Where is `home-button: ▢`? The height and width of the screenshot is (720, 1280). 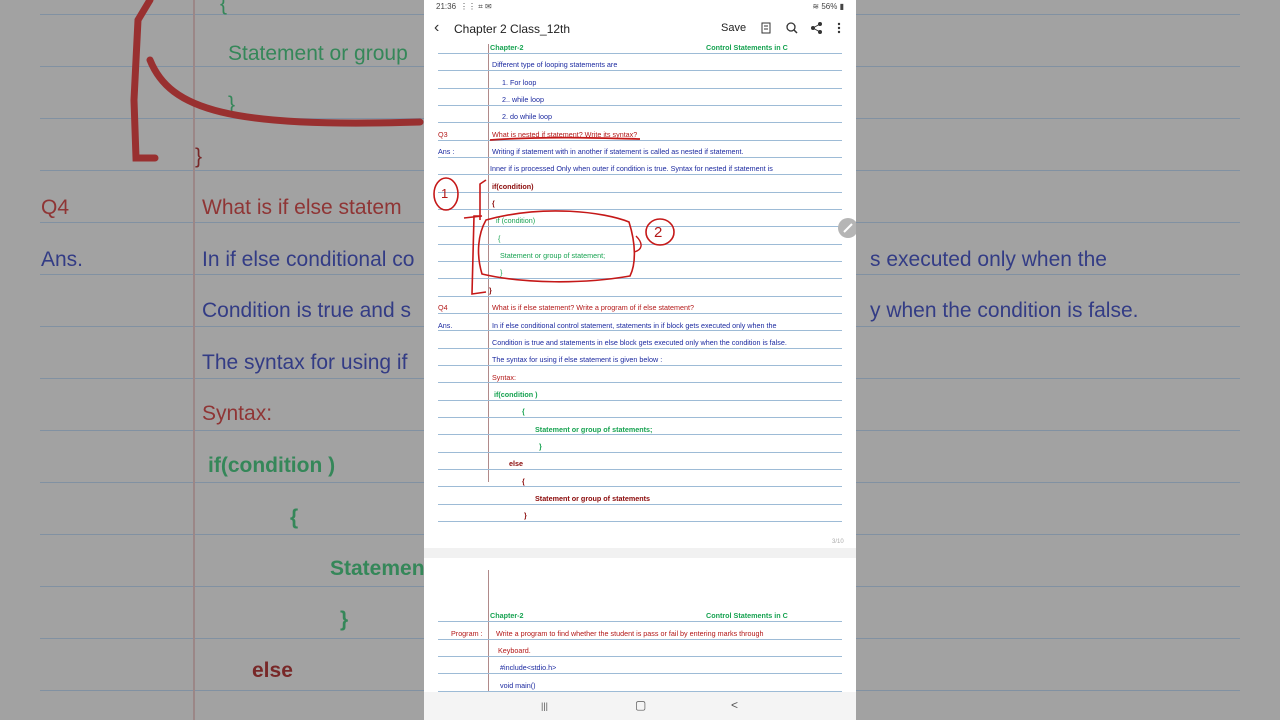
home-button: ▢ is located at coordinates (640, 705).